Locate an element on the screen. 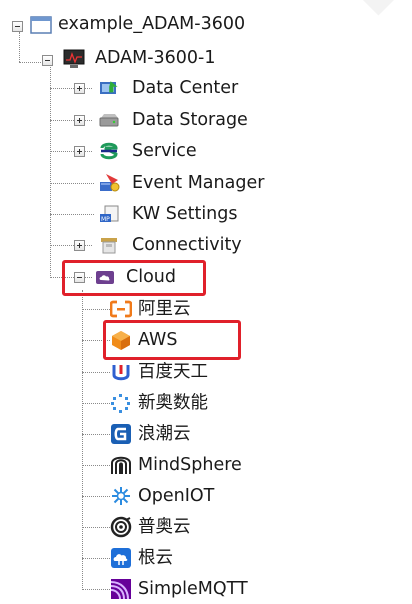 Image resolution: width=412 pixels, height=604 pixels. tree-node-kw-settings: MP KW Settings is located at coordinates (180, 215).